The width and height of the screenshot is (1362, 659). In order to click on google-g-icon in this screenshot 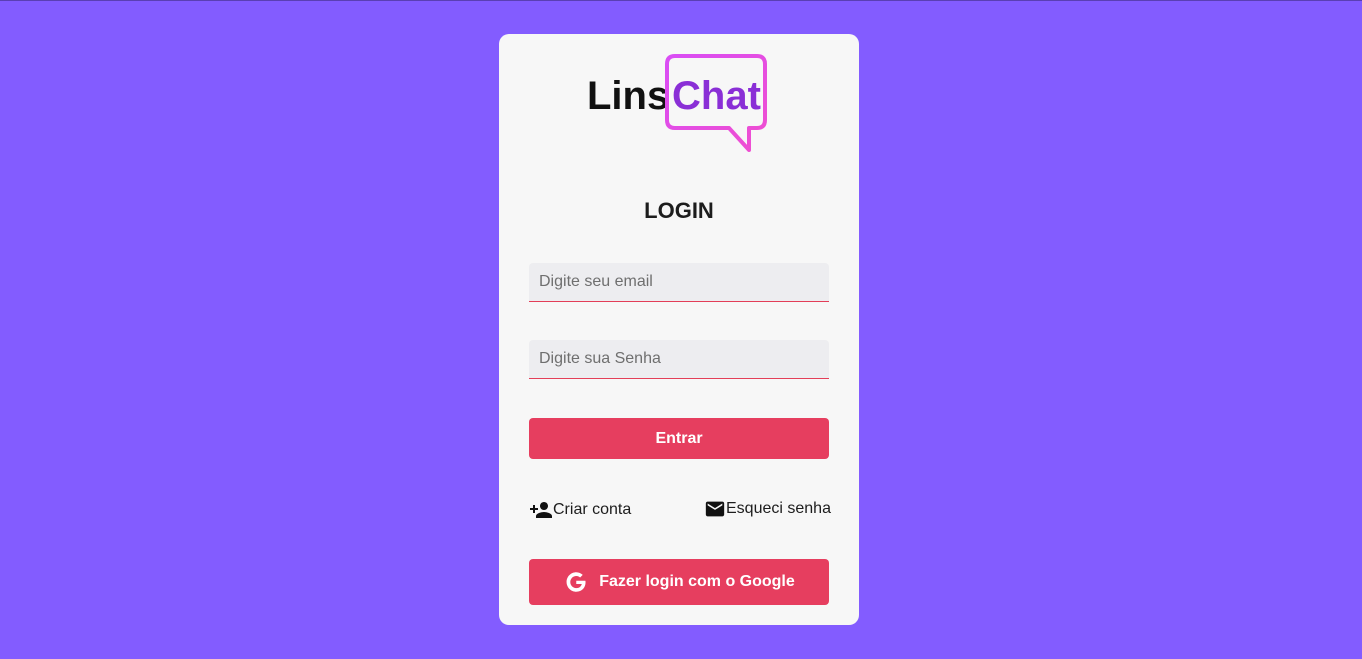, I will do `click(576, 582)`.